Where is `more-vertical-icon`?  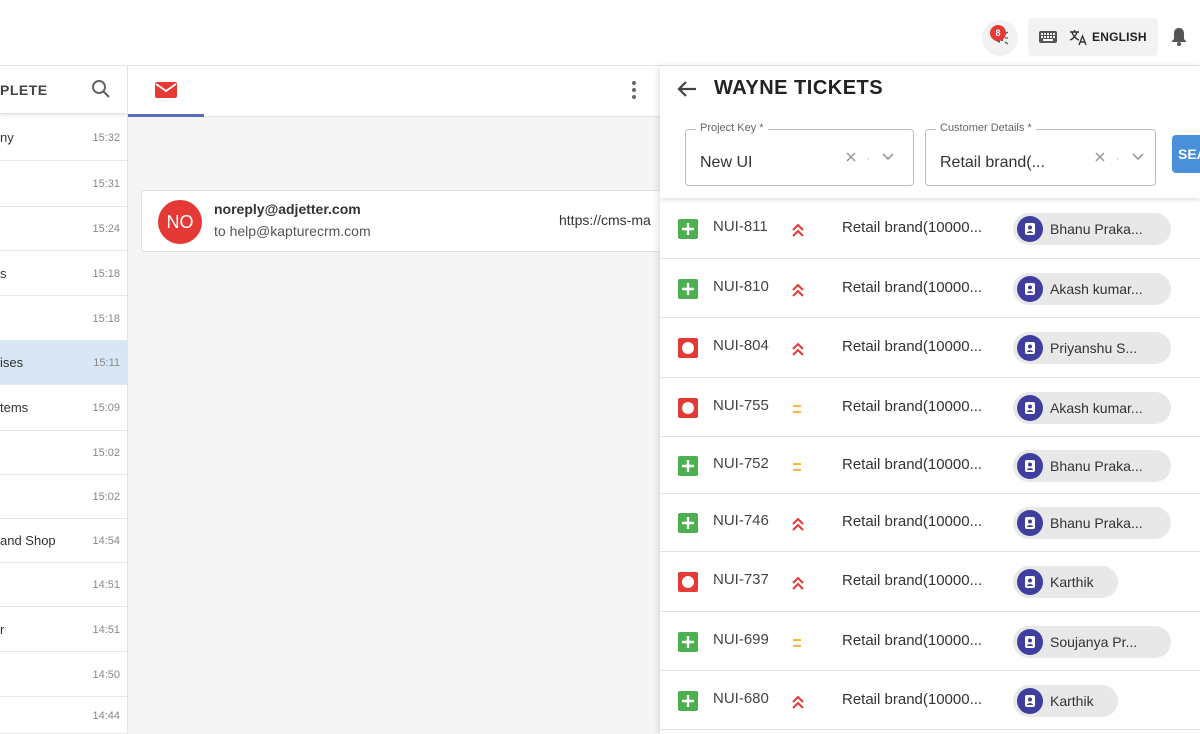
more-vertical-icon is located at coordinates (634, 90).